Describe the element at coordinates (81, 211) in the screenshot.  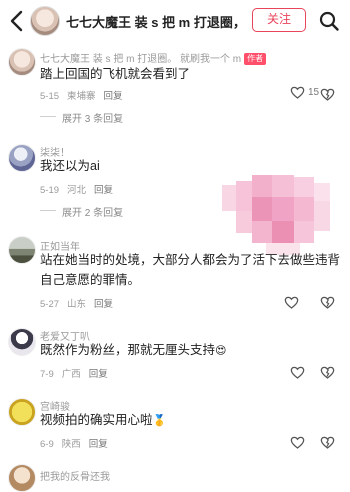
I see `expand-replies: 展开 2 条回复` at that location.